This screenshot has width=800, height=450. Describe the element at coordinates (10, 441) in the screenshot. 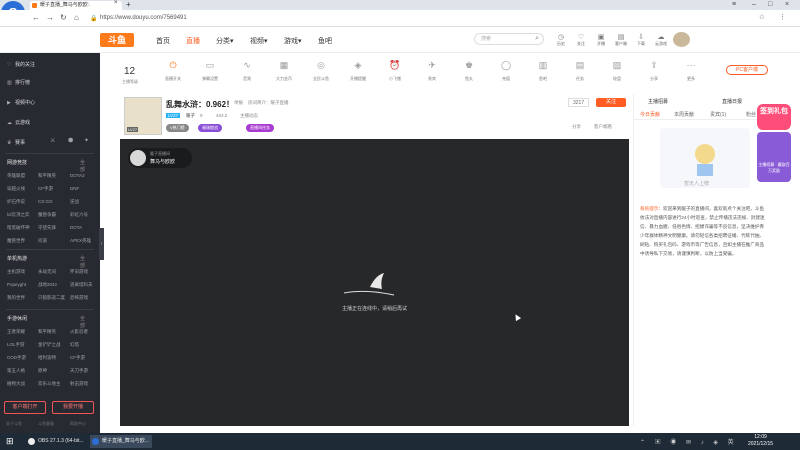

I see `windows-start-icon: ⊞` at that location.